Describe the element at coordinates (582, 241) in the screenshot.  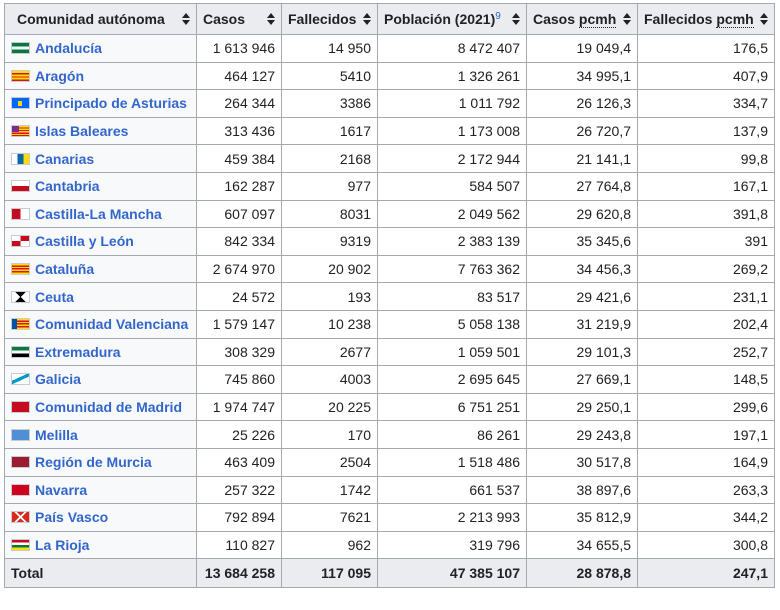
I see `casos-pcmh-cell: 35 345,6` at that location.